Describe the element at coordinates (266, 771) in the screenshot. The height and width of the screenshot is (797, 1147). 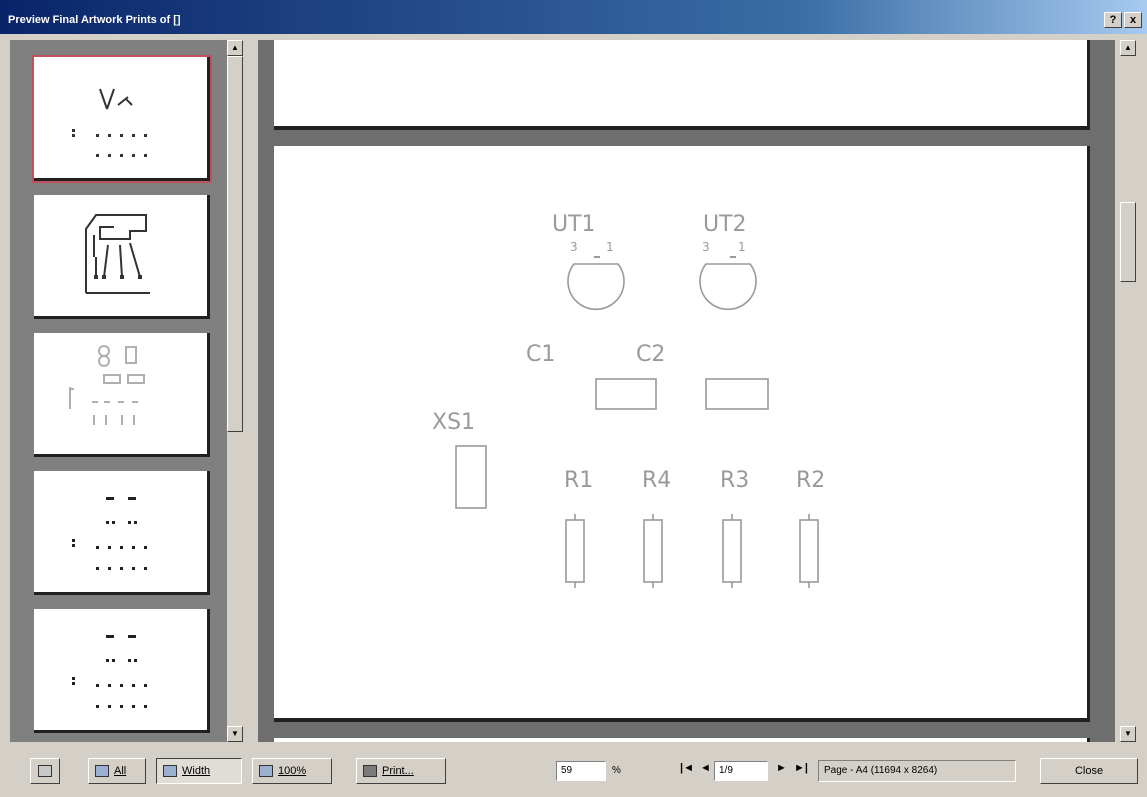
I see `zoom-100-icon` at that location.